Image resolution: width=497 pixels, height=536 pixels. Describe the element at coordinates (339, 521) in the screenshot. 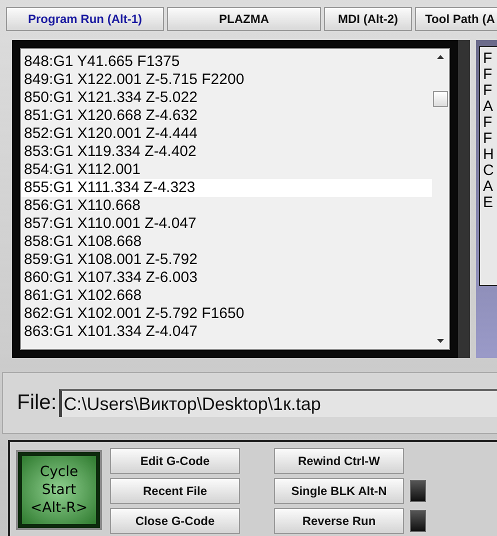

I see `command-button: Reverse Run` at that location.